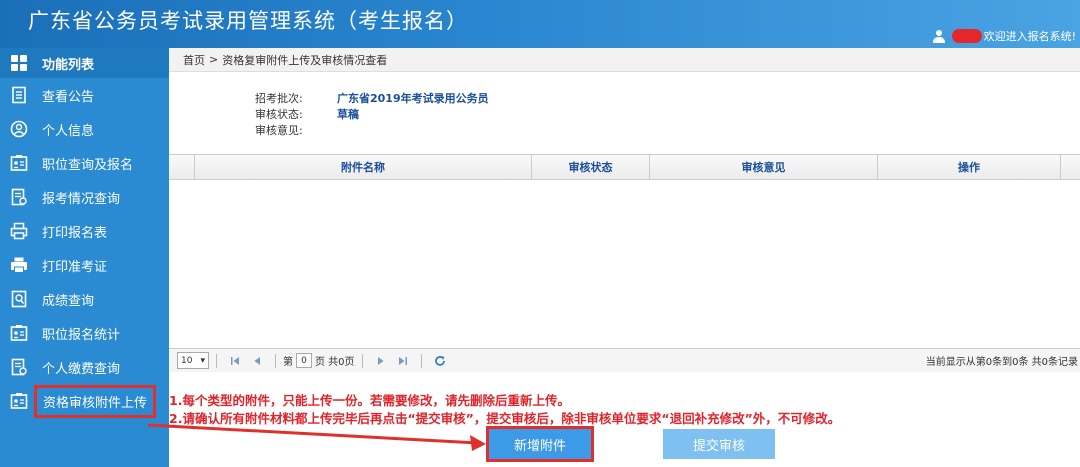  What do you see at coordinates (764, 167) in the screenshot?
I see `column-header-review-opinion: 审核意见` at bounding box center [764, 167].